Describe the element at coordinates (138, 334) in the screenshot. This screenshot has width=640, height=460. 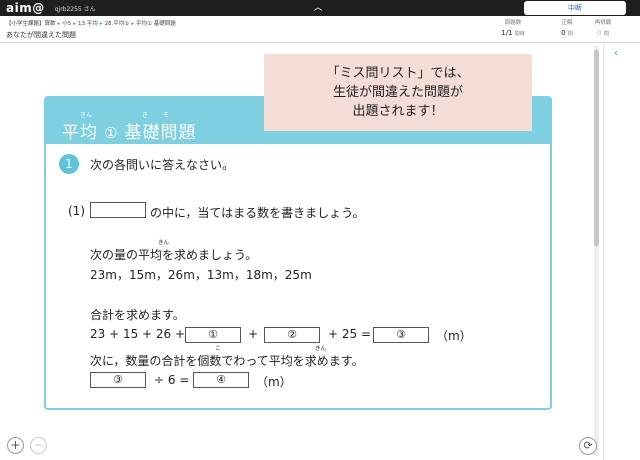
I see `equation-left: 23 + 15 + 26 +` at that location.